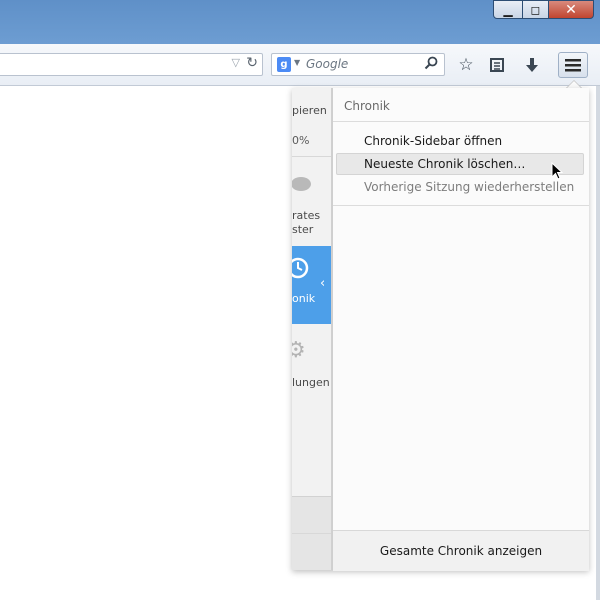 Image resolution: width=600 pixels, height=600 pixels. What do you see at coordinates (466, 65) in the screenshot?
I see `bookmark-star-icon: ☆` at bounding box center [466, 65].